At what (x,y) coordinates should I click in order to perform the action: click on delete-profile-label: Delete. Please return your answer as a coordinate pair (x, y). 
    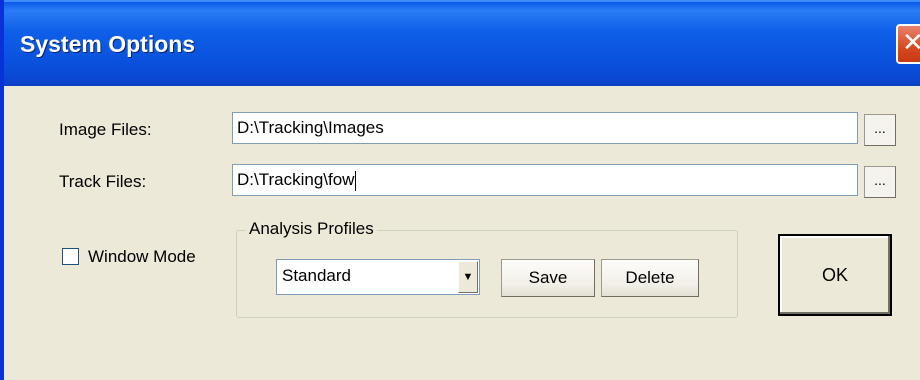
    Looking at the image, I should click on (650, 277).